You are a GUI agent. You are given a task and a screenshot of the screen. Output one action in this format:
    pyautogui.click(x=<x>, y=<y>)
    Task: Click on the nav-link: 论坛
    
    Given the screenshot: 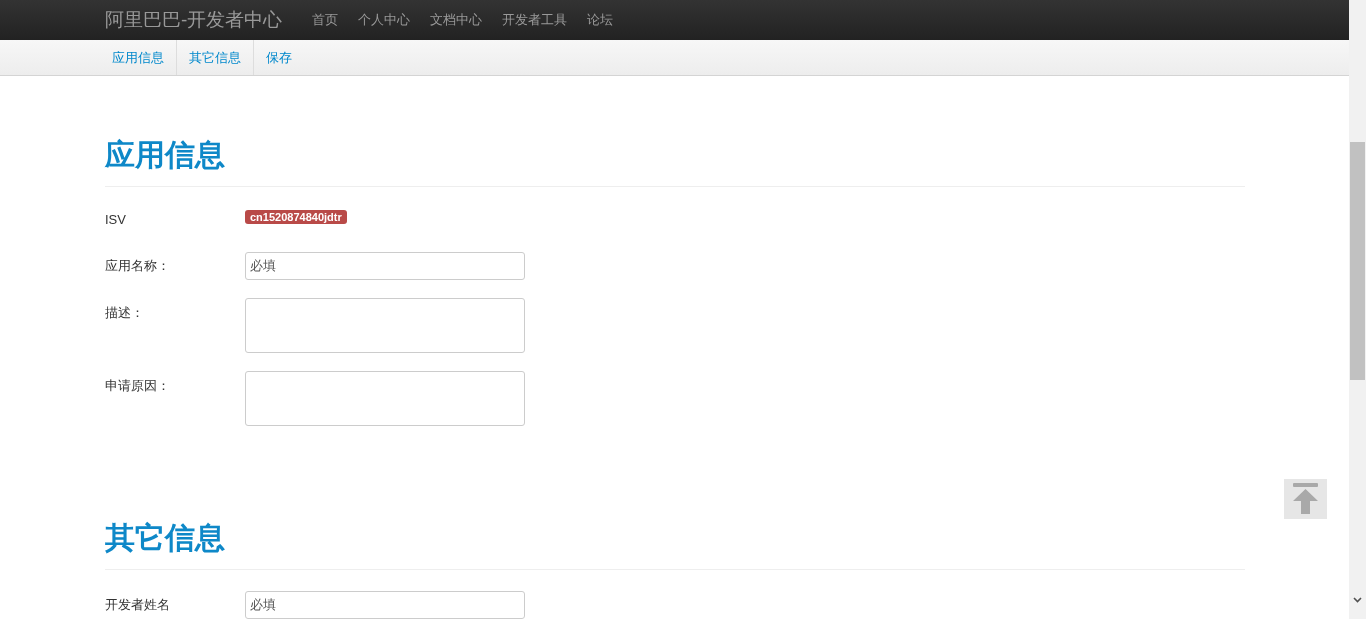 What is the action you would take?
    pyautogui.click(x=600, y=20)
    